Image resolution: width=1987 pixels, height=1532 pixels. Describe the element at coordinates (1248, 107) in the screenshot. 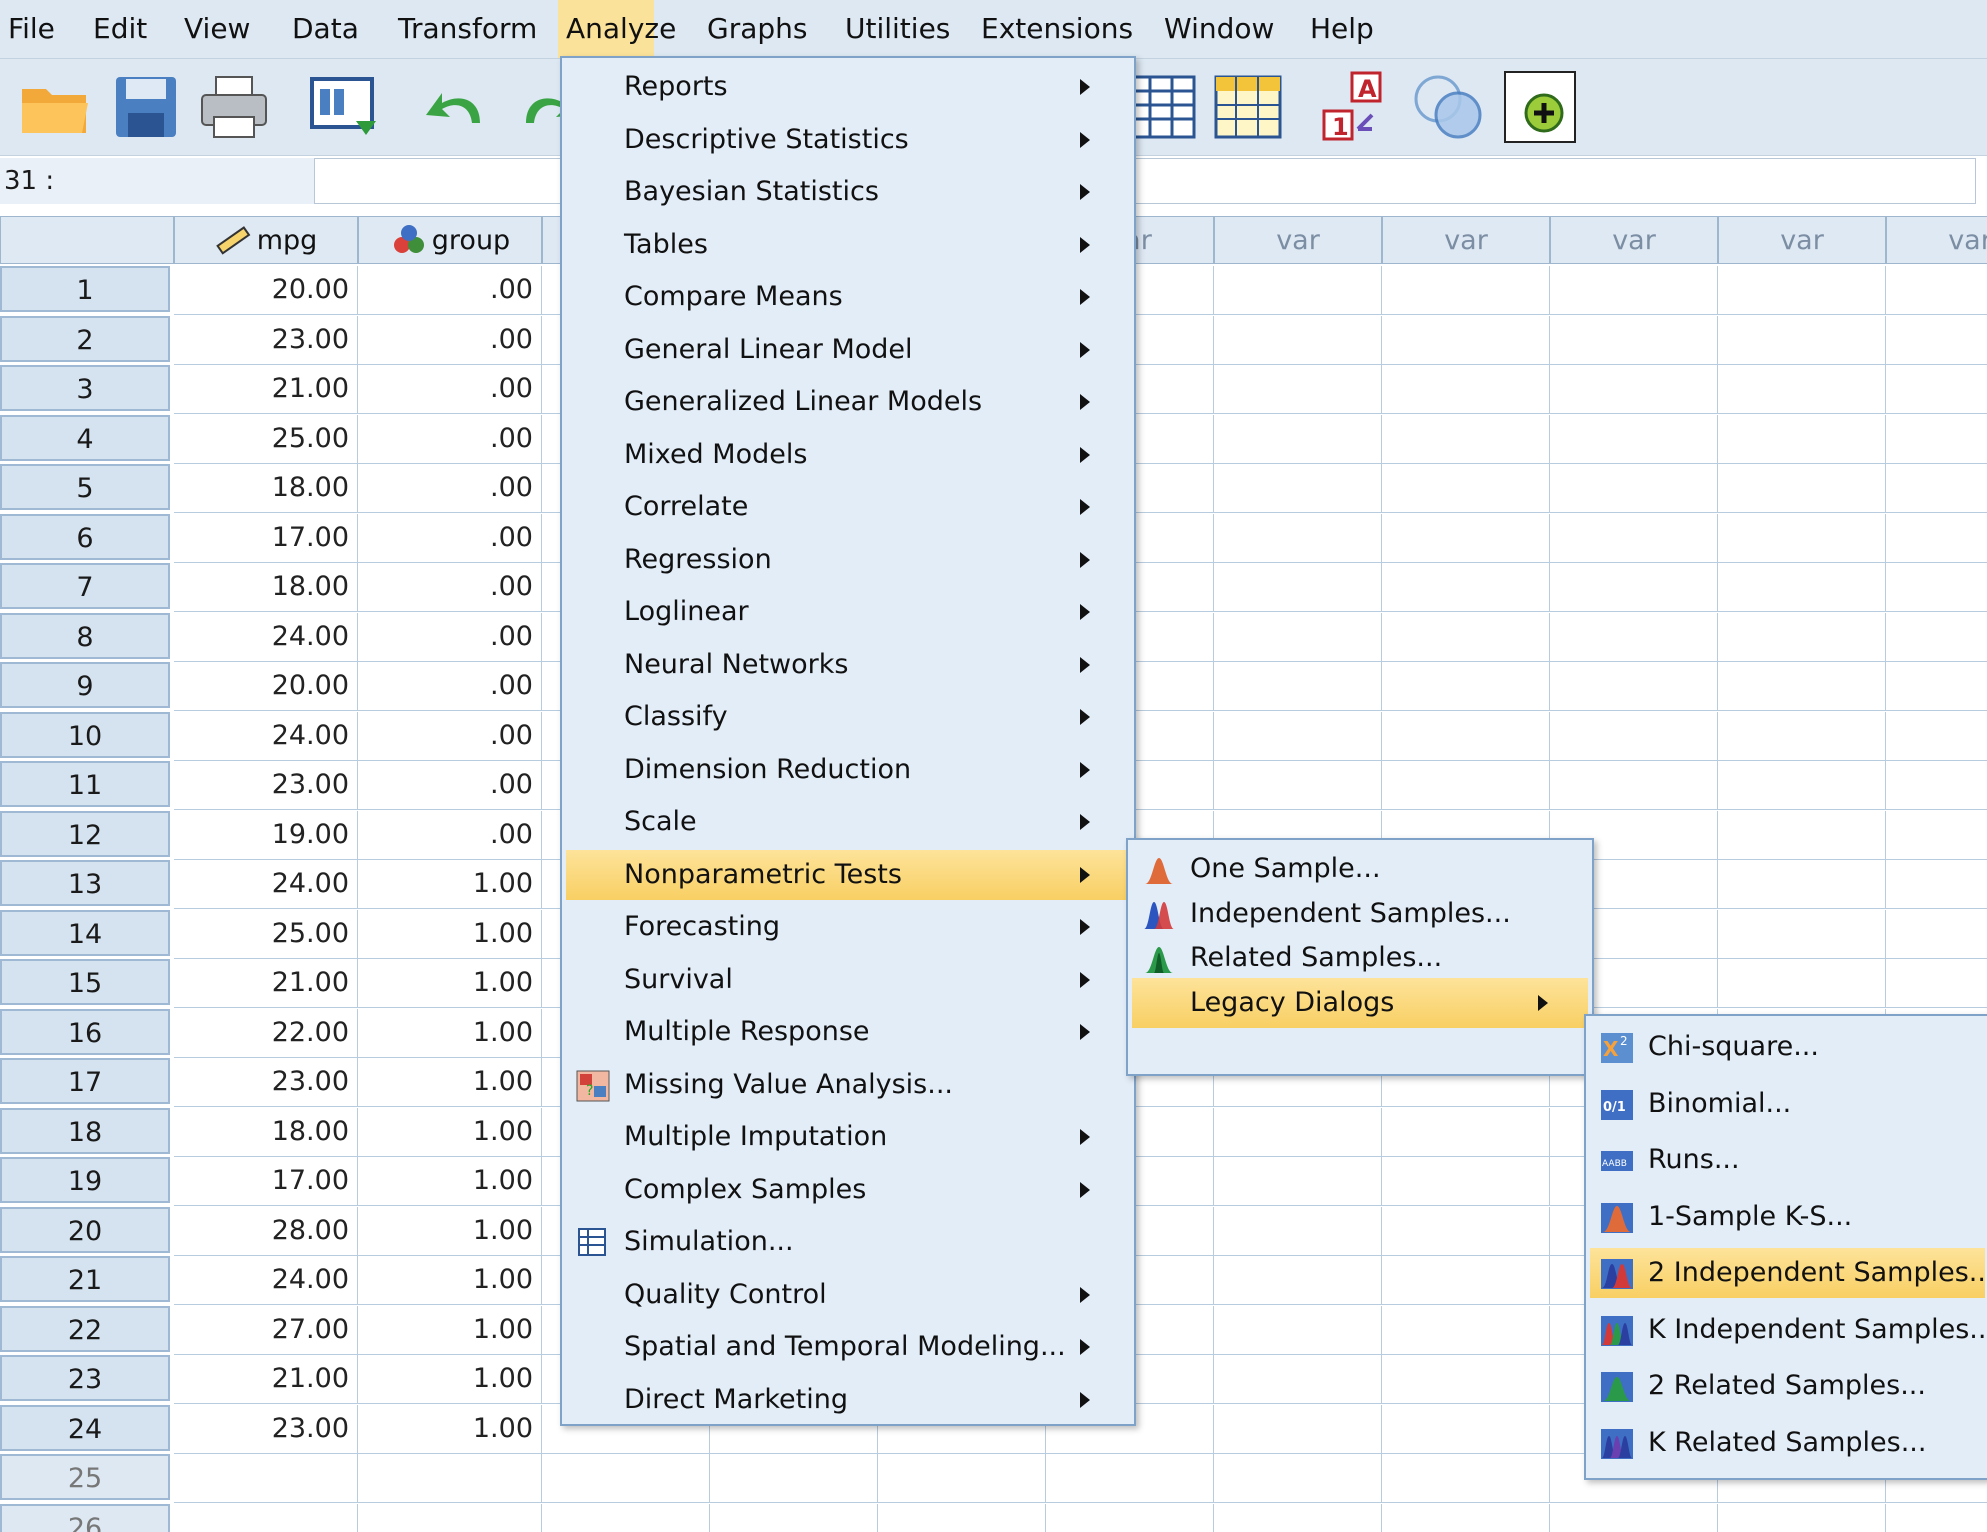

I see `data-grid-alt-icon` at that location.